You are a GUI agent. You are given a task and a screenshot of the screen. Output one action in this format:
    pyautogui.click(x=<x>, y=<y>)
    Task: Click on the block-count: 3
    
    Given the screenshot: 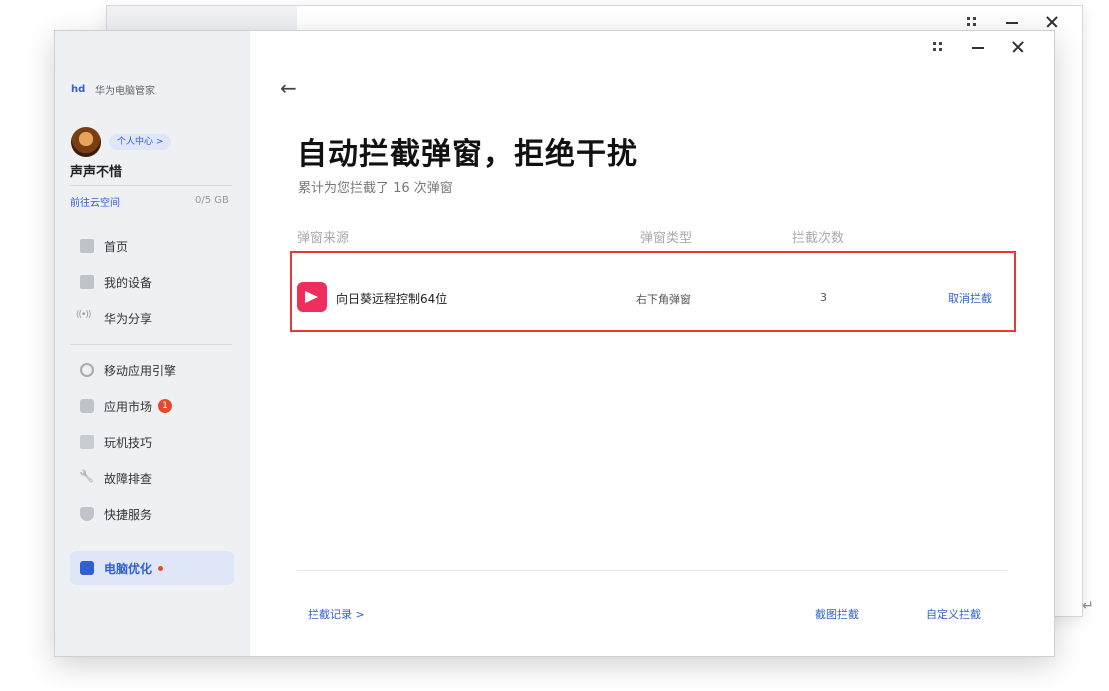 What is the action you would take?
    pyautogui.click(x=823, y=297)
    